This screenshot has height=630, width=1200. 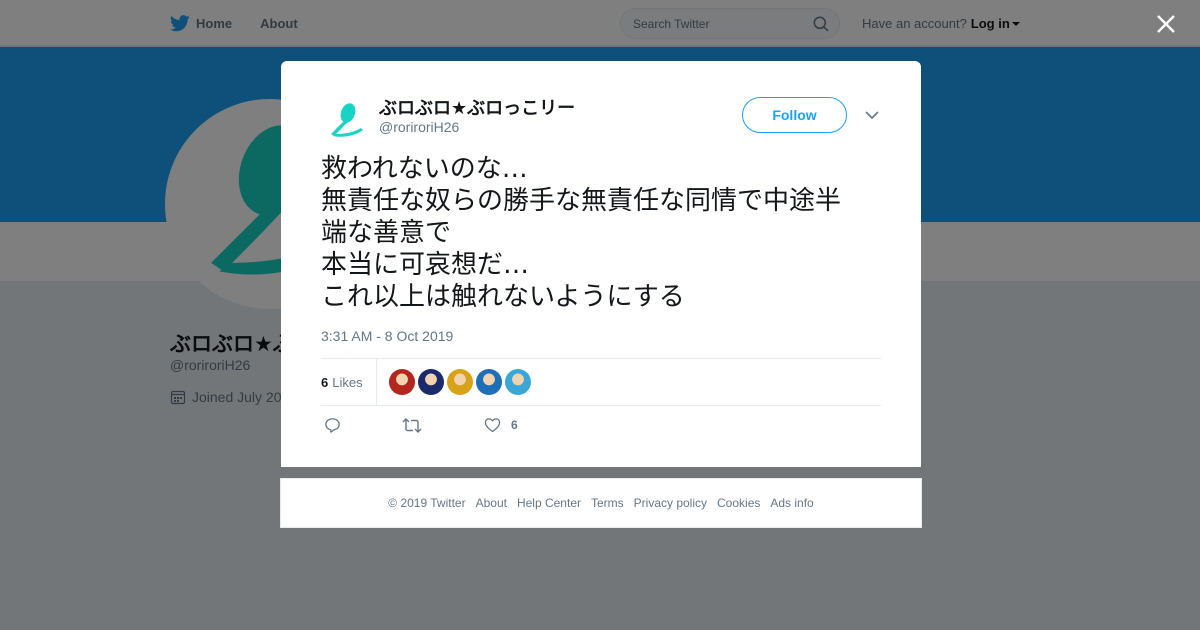 What do you see at coordinates (670, 503) in the screenshot?
I see `footer-link-privacy: Privacy policy` at bounding box center [670, 503].